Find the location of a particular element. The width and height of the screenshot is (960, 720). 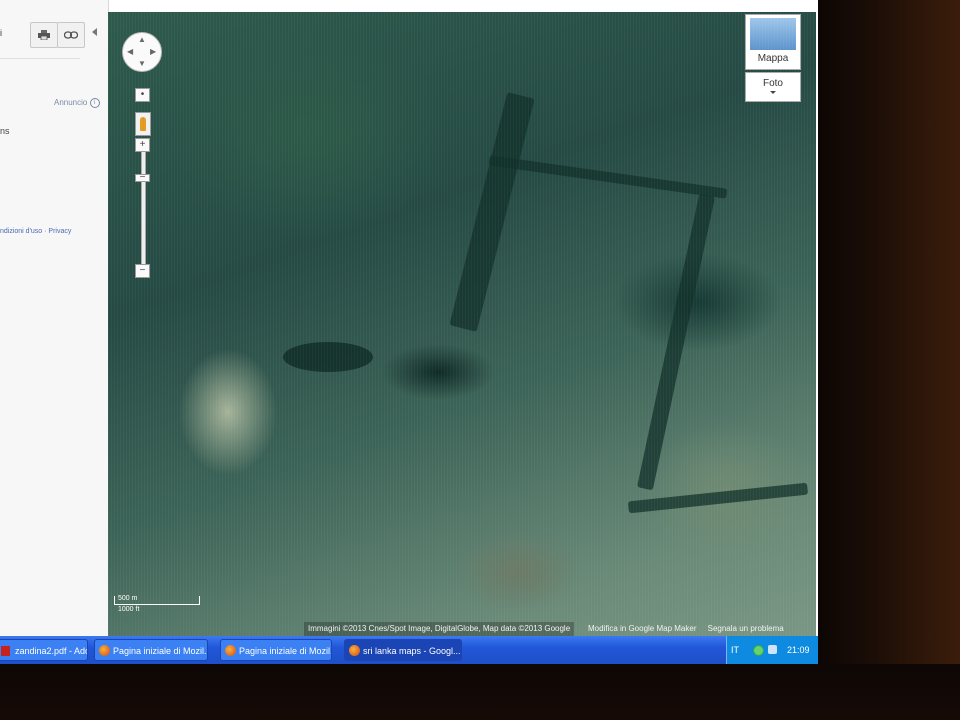

monitor-bezel is located at coordinates (889, 360).